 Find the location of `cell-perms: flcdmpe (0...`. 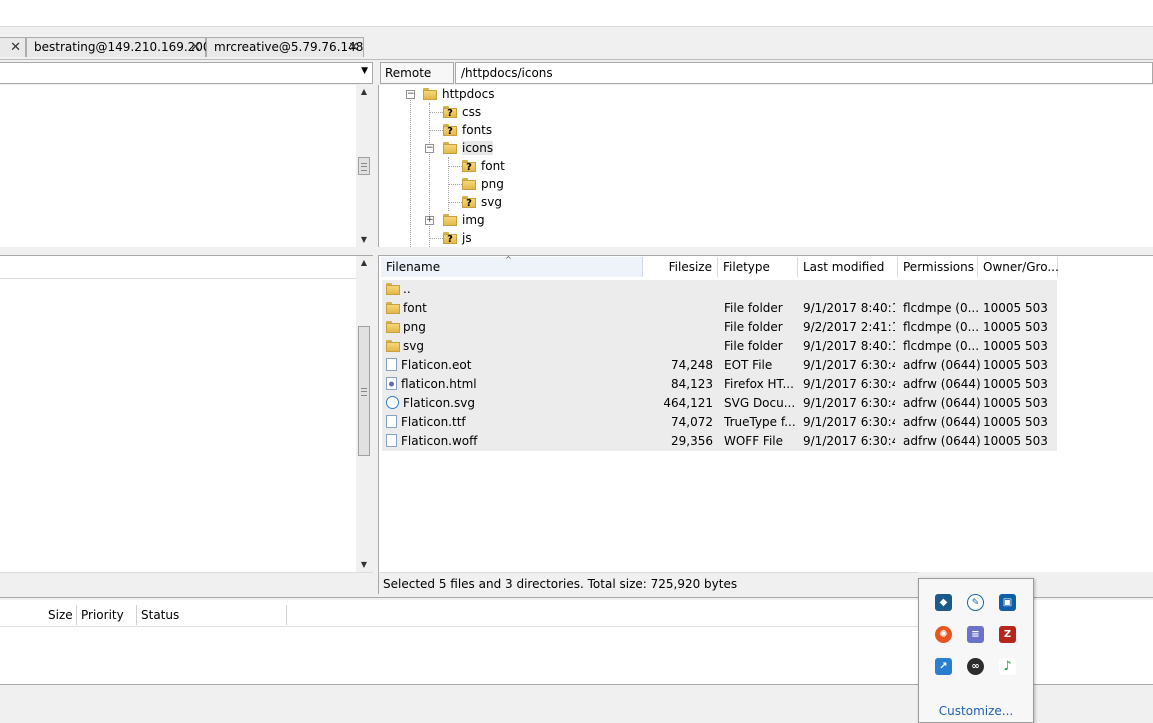

cell-perms: flcdmpe (0... is located at coordinates (942, 327).